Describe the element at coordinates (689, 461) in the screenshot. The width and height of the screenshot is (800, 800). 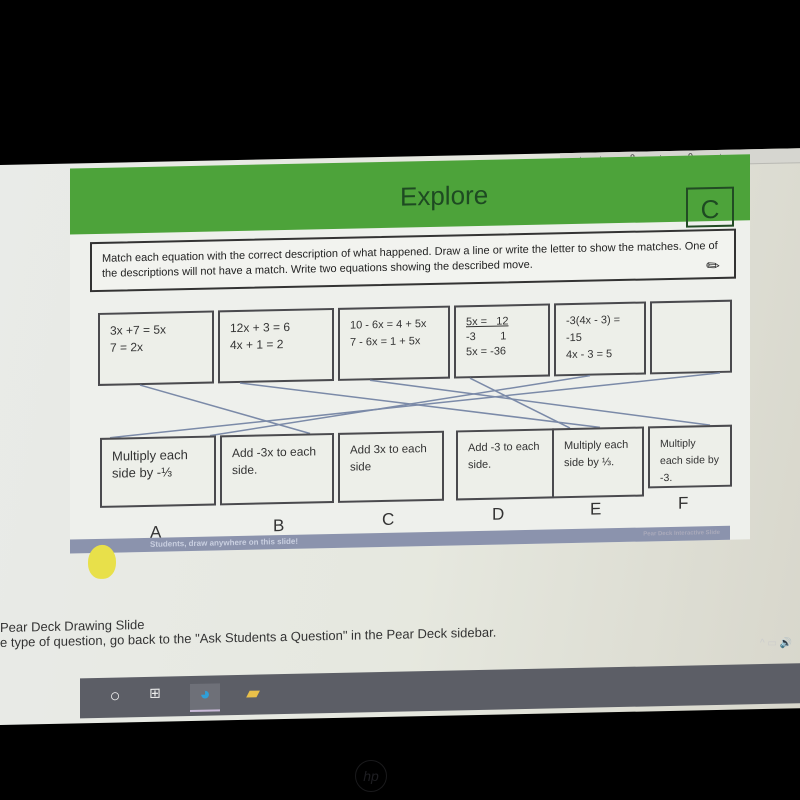
I see `description-text: Multiply each side by -3.` at that location.